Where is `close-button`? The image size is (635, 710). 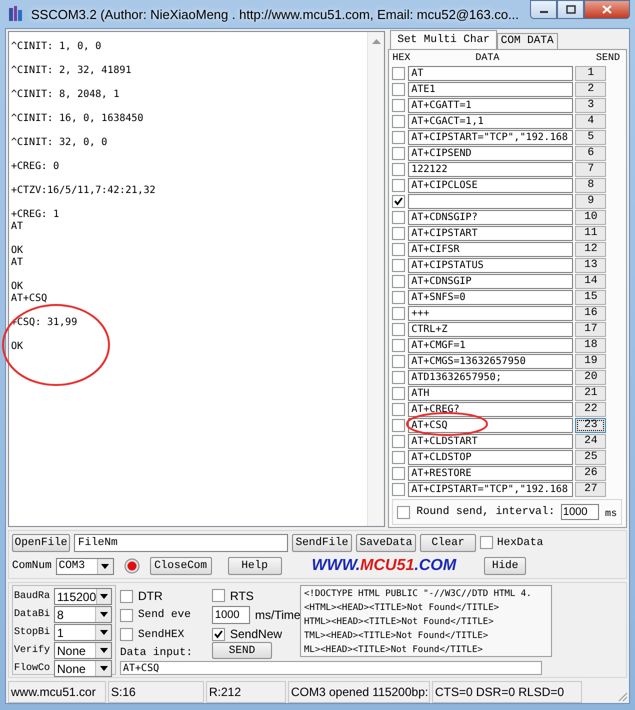
close-button is located at coordinates (607, 9).